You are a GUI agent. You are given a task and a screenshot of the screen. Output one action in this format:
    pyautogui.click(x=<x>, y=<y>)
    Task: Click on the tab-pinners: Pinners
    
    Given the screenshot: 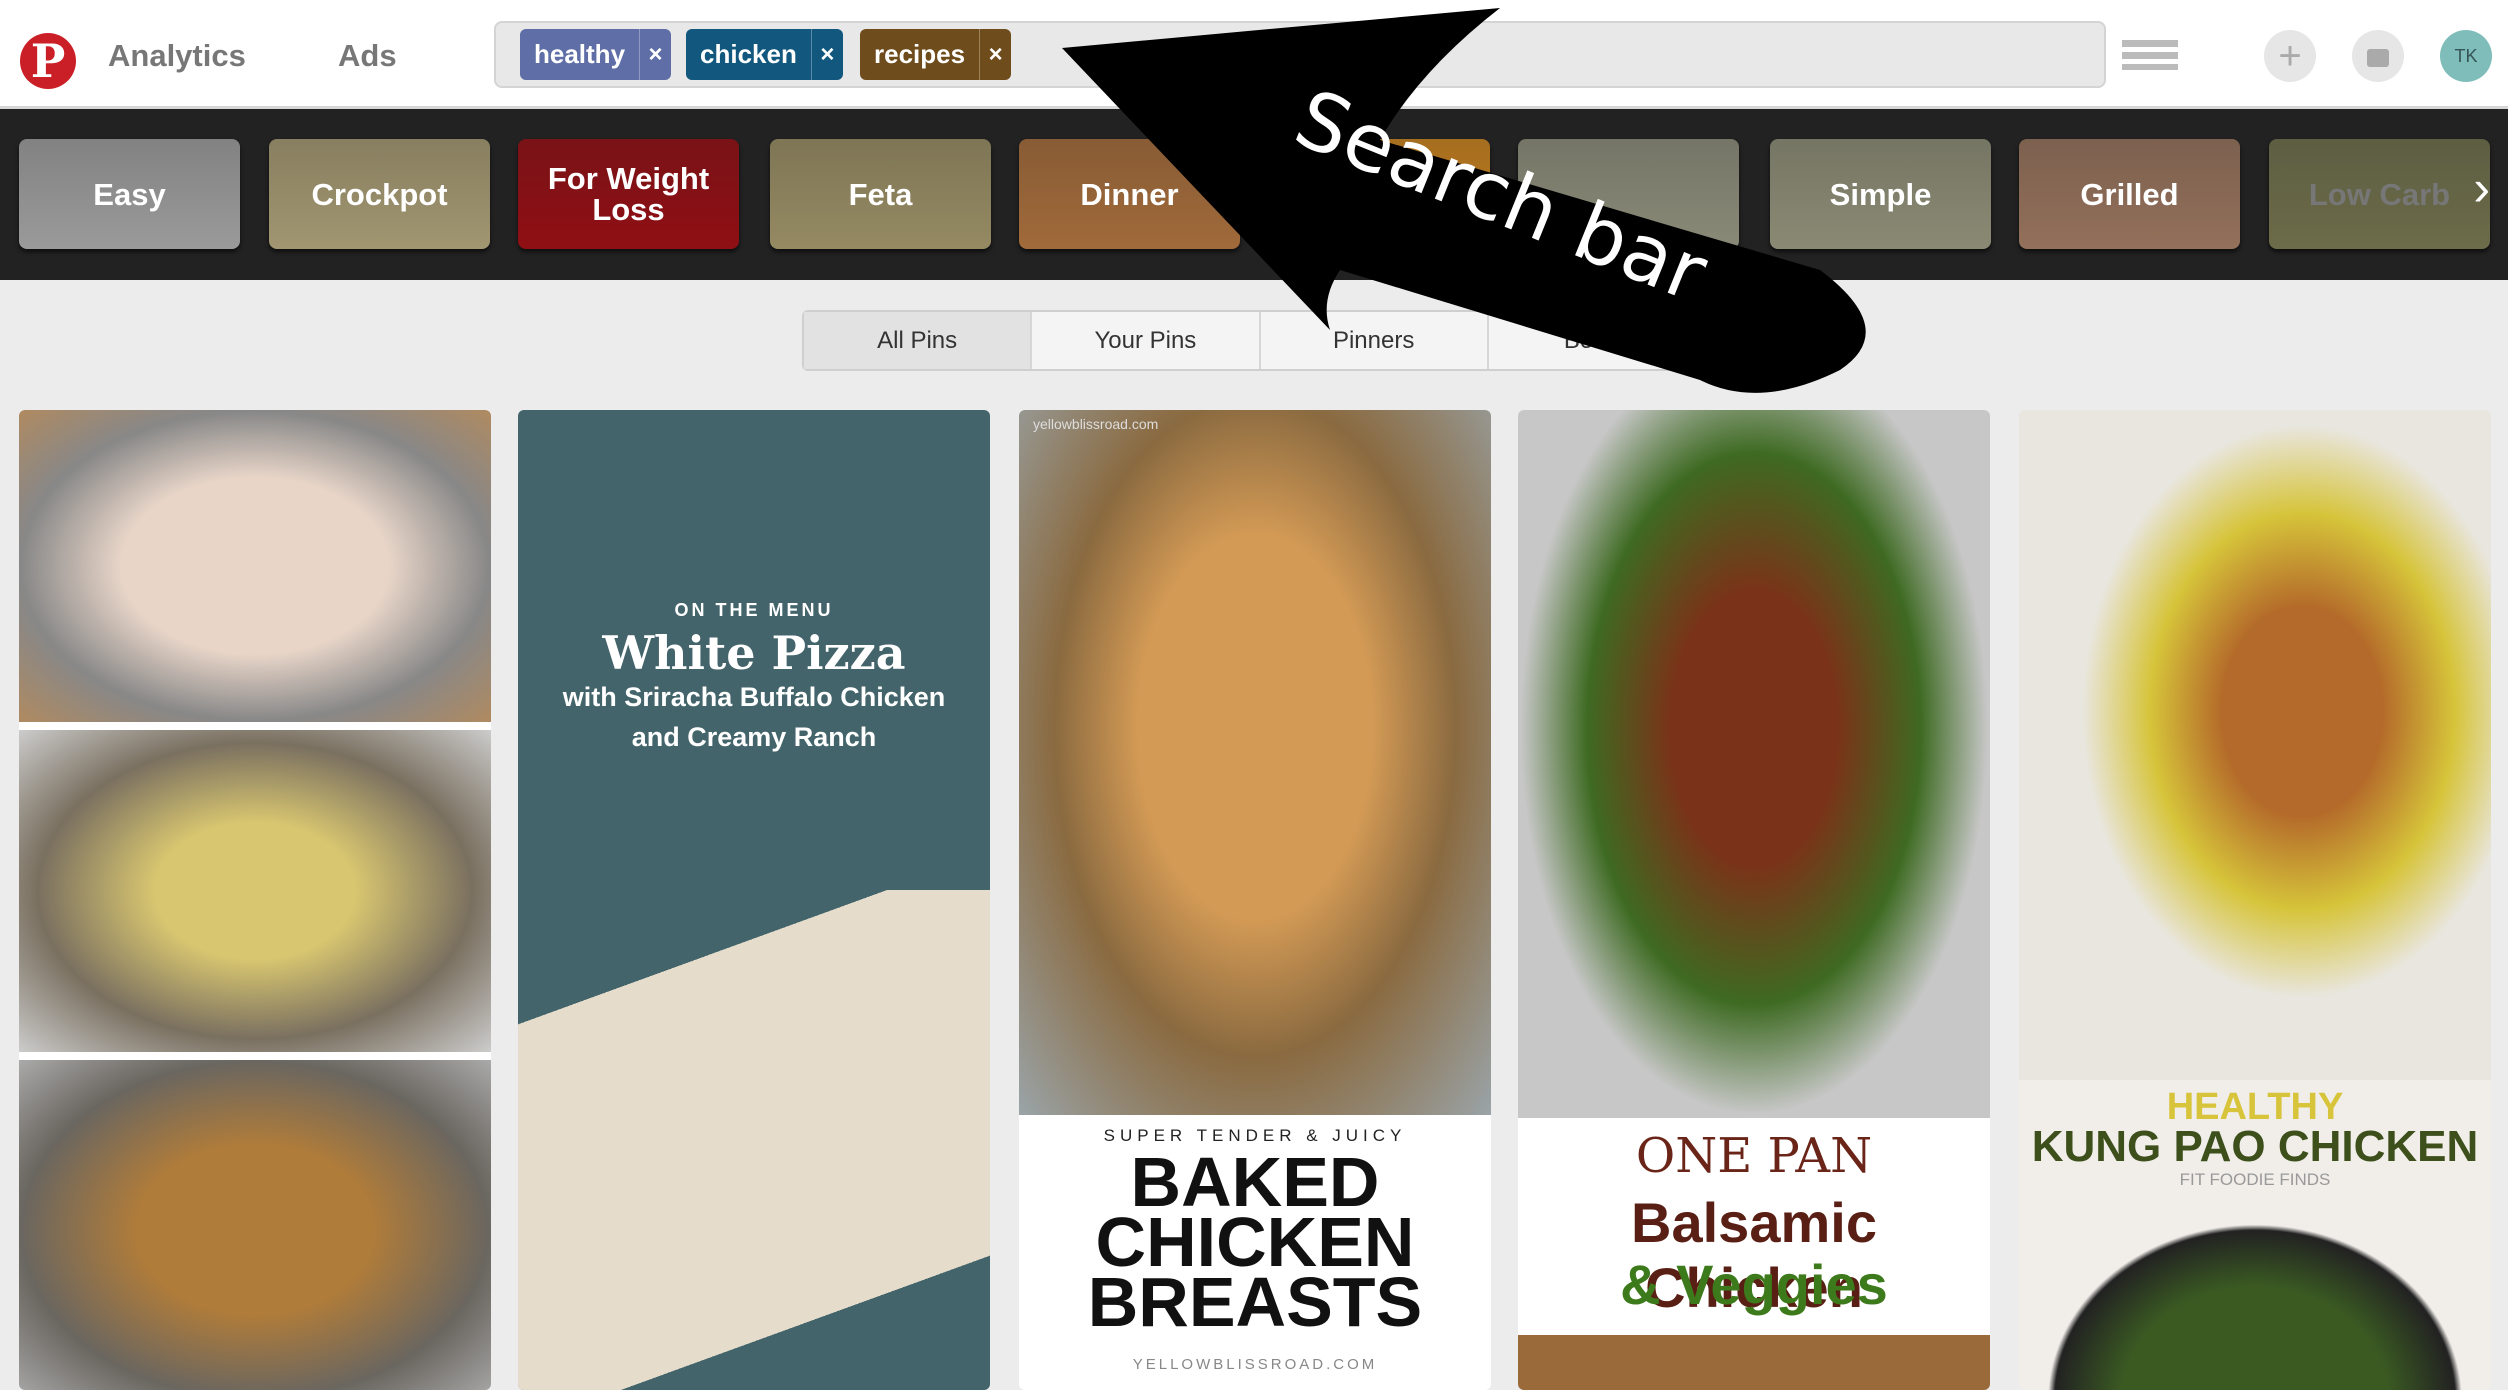 What is the action you would take?
    pyautogui.click(x=1375, y=340)
    